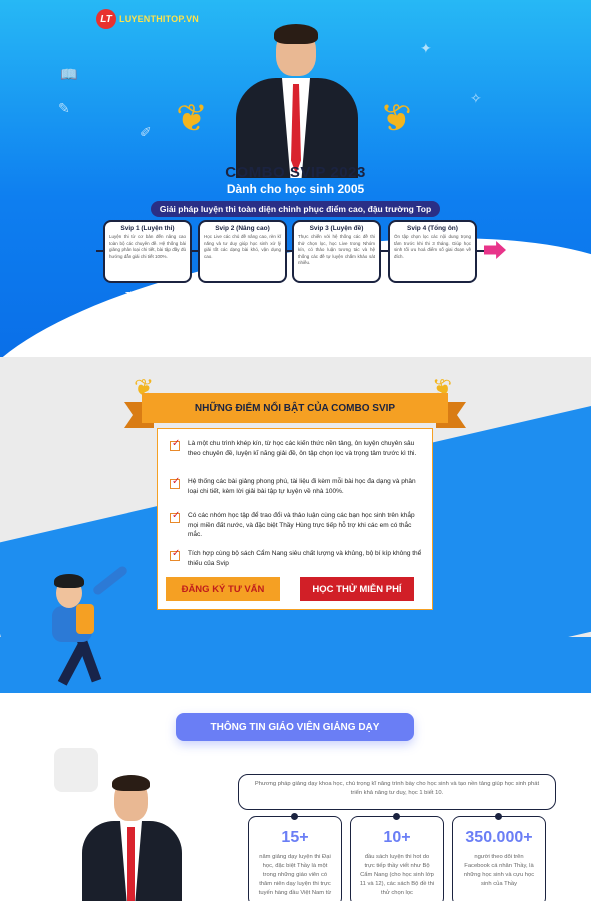 The image size is (591, 901). What do you see at coordinates (295, 408) in the screenshot?
I see `highlights-heading: NHỮNG ĐIỂM NỔI BẬT CỦA COMBO SVIP` at bounding box center [295, 408].